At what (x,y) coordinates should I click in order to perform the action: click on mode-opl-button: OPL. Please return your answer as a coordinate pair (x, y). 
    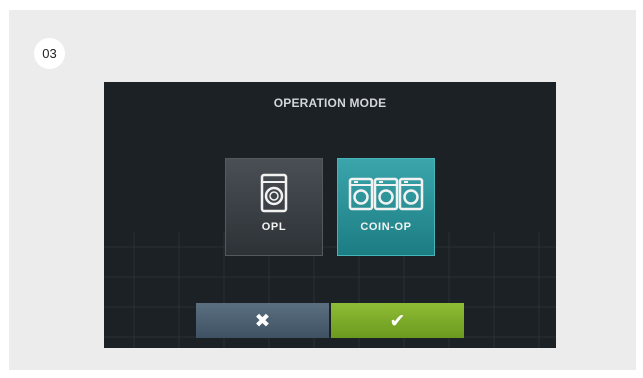
    Looking at the image, I should click on (274, 207).